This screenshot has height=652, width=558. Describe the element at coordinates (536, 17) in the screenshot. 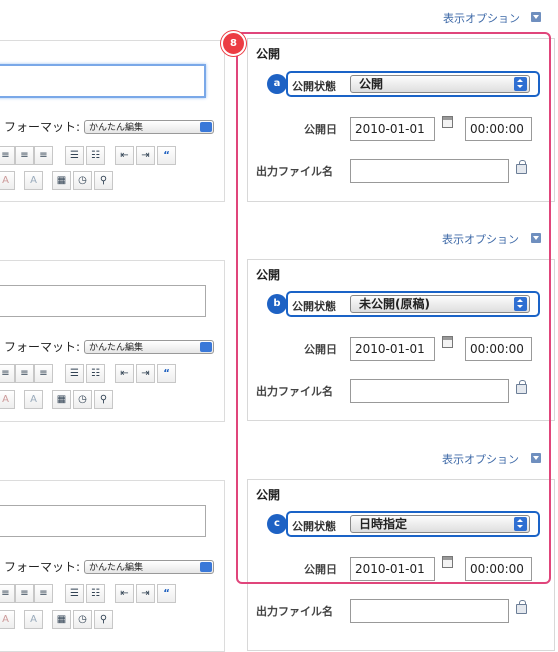

I see `chevron-down-icon` at that location.